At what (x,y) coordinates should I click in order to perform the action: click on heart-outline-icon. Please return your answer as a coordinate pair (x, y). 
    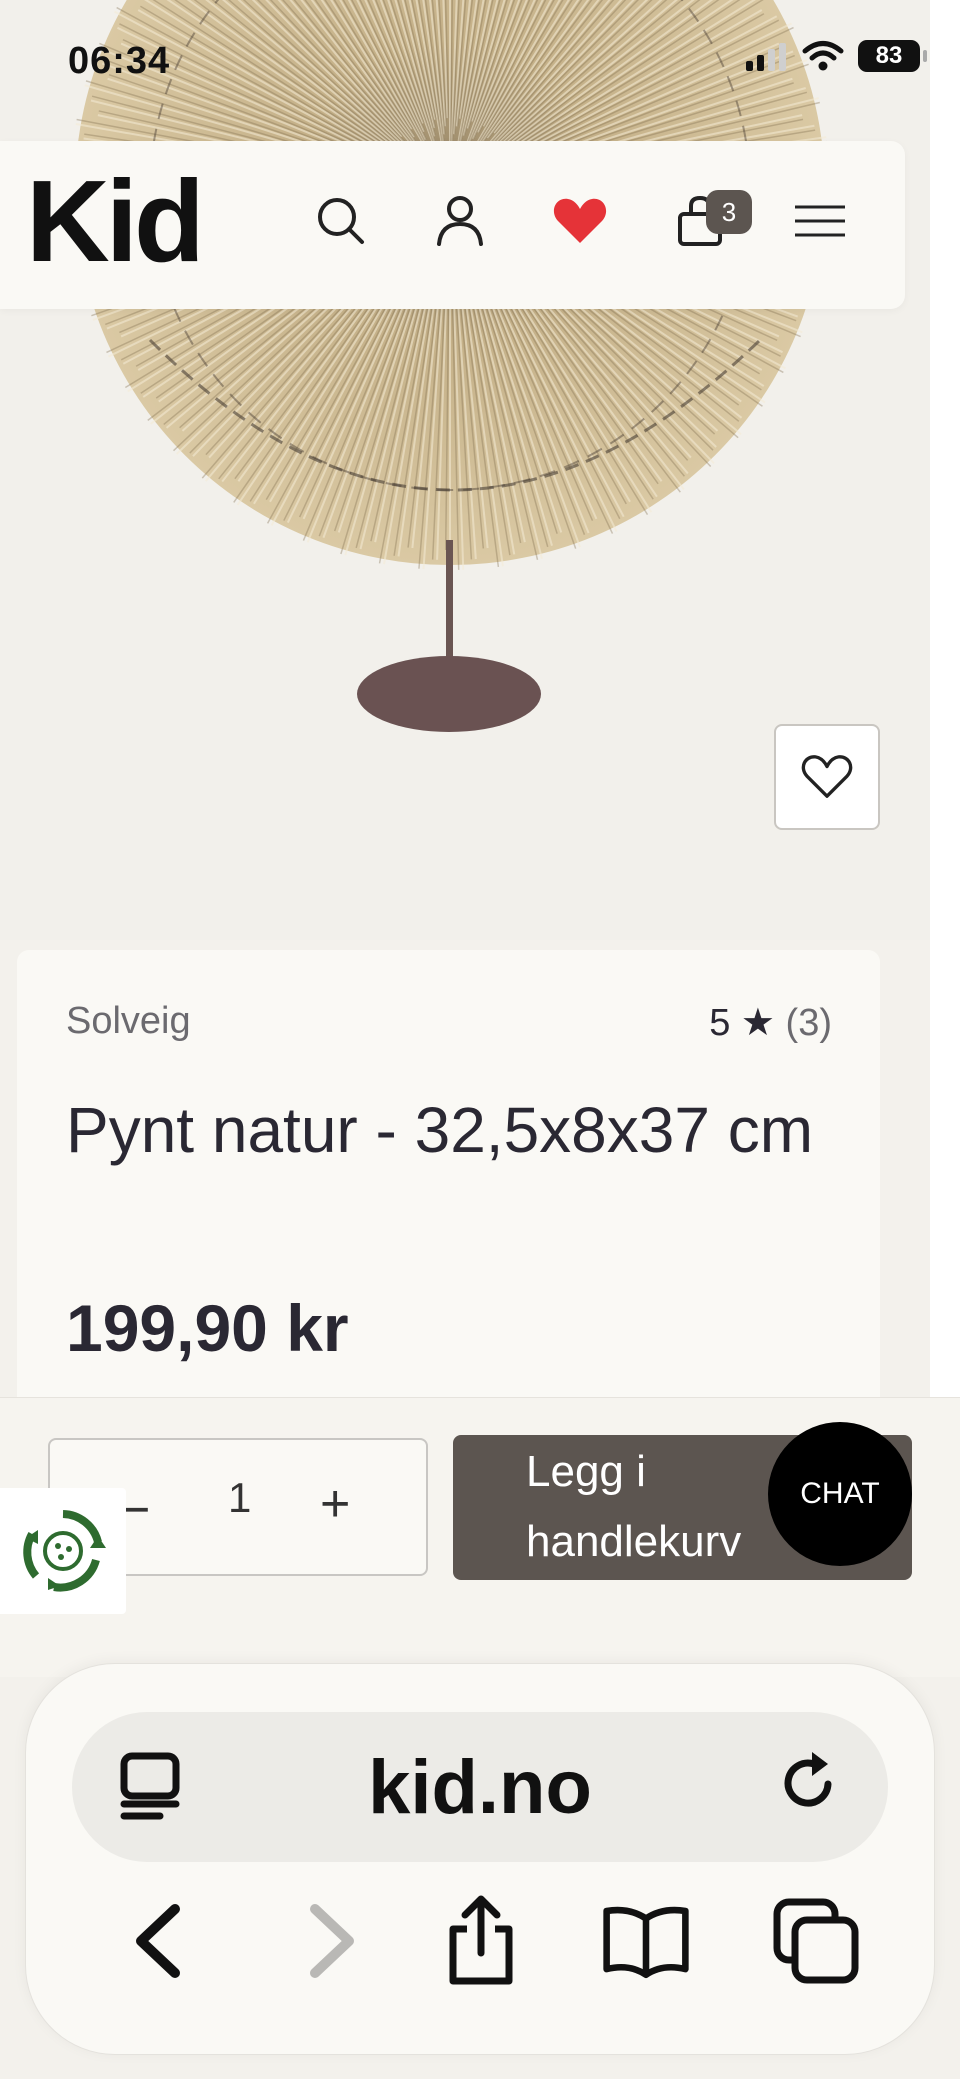
    Looking at the image, I should click on (827, 776).